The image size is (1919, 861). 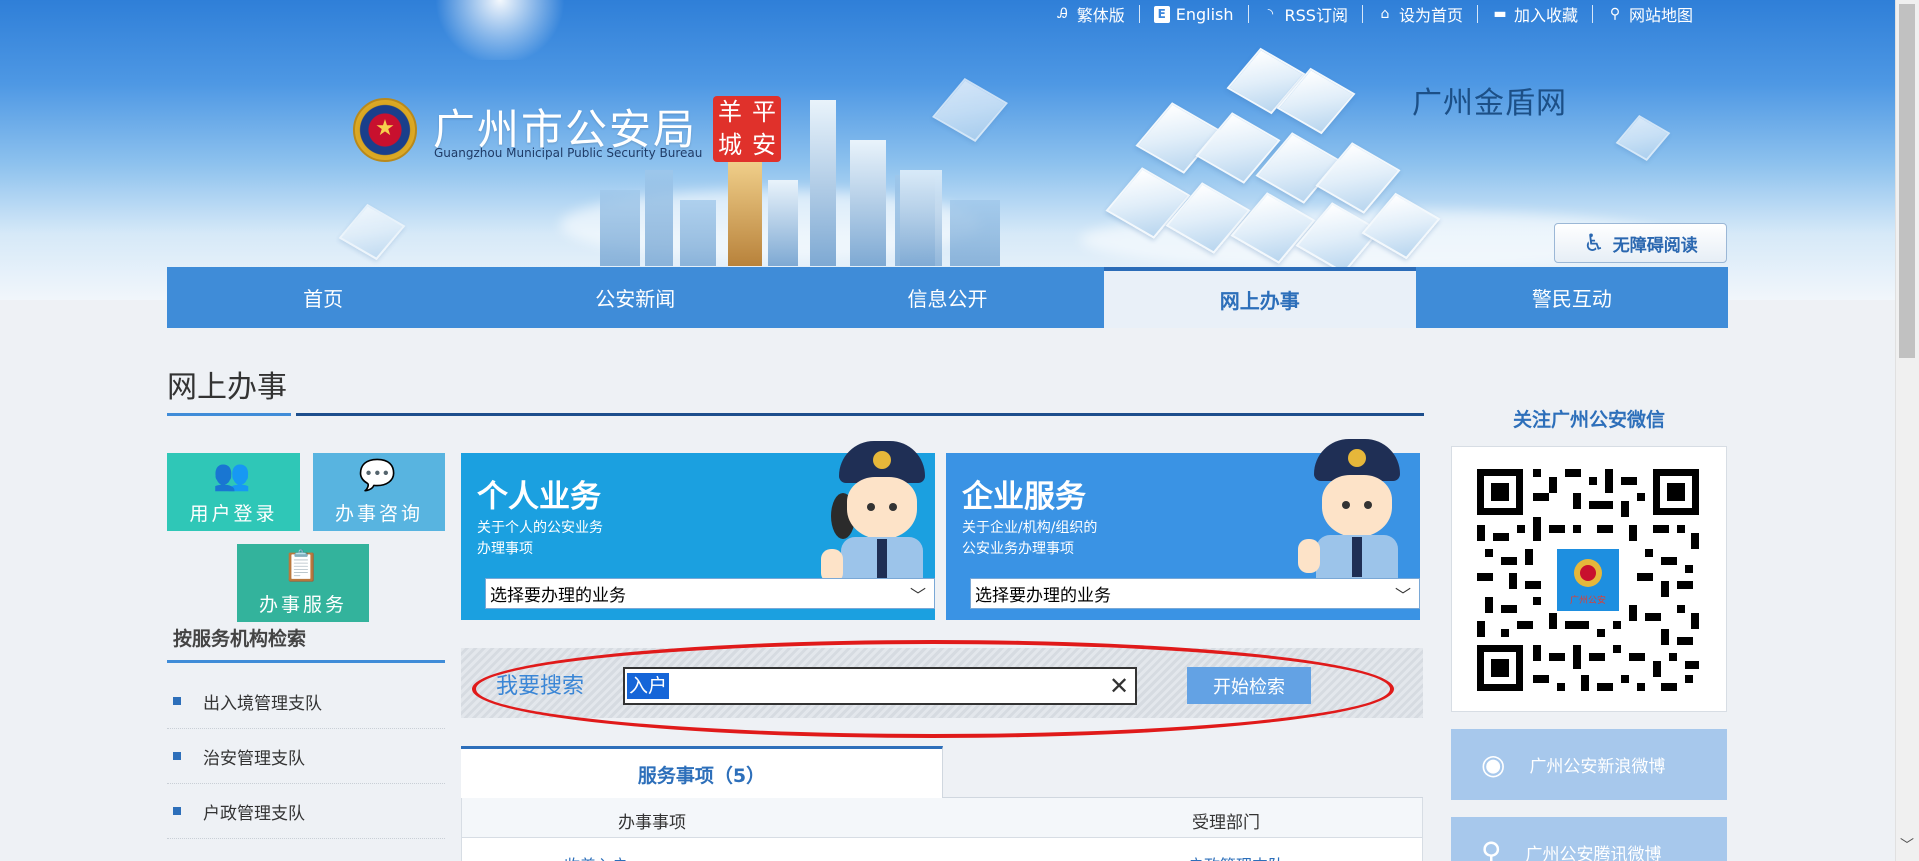 I want to click on card-desc-line: 关于个人的公安业务, so click(x=540, y=528).